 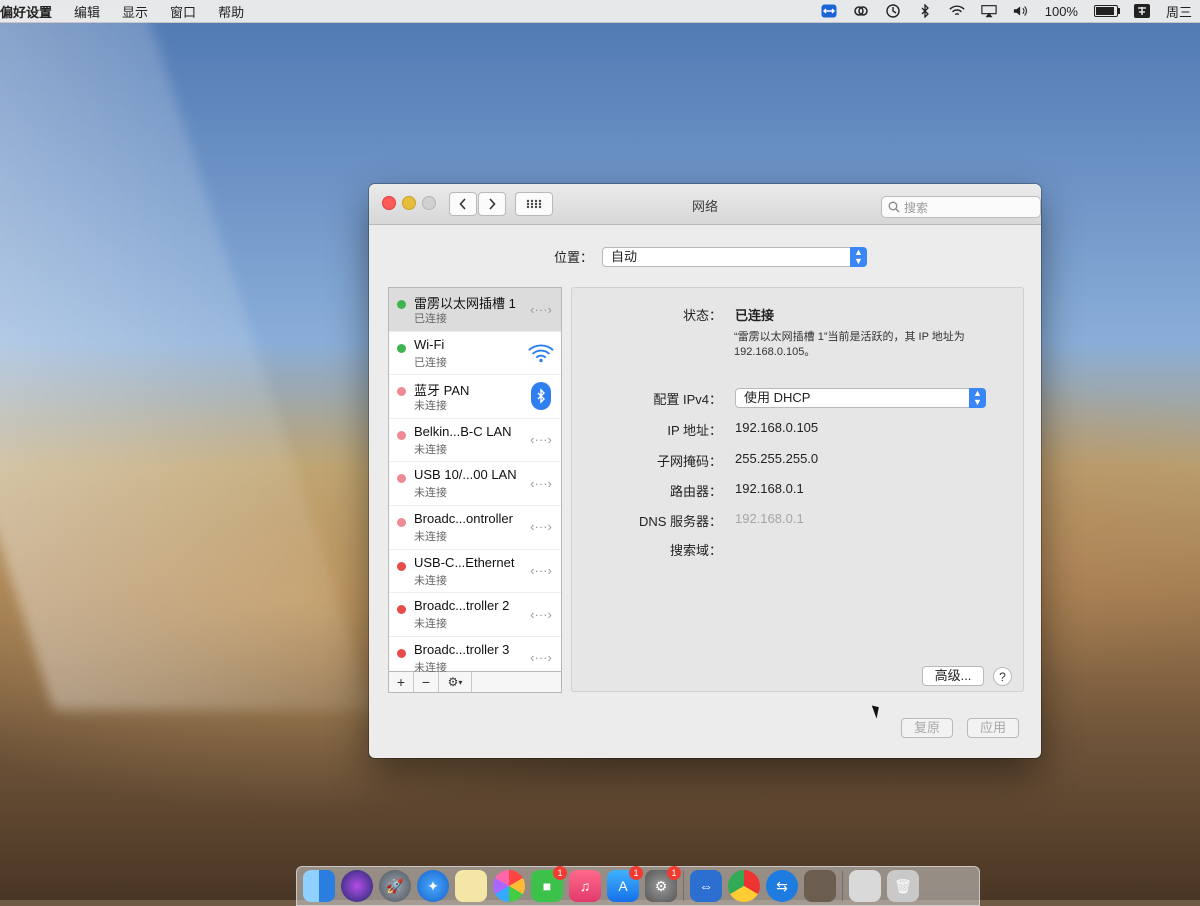 I want to click on menu-edit: 编辑, so click(x=87, y=11).